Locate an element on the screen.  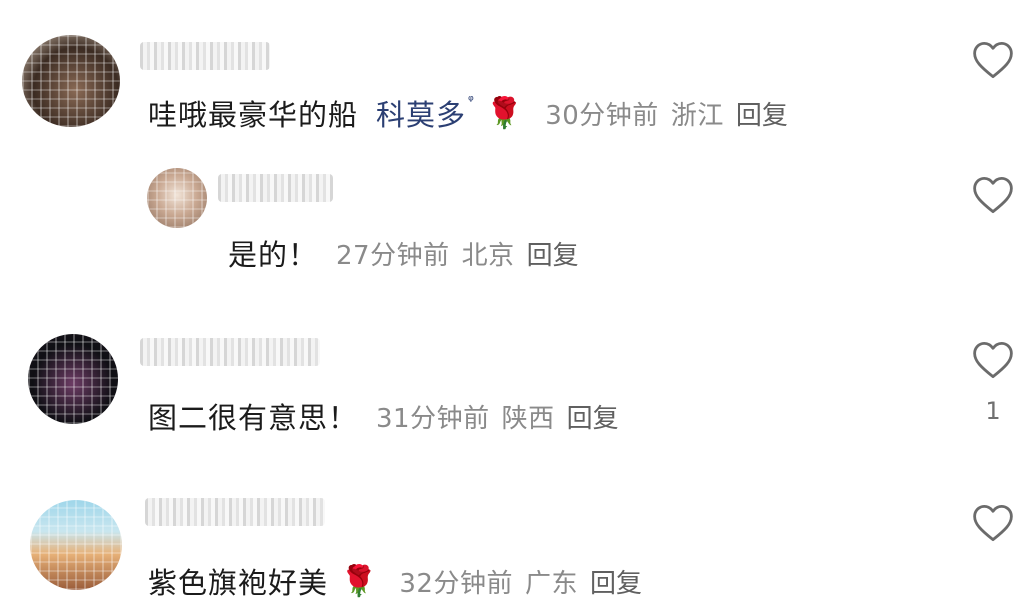
comment-body: 是的！ 27分钟前 北京 回复 is located at coordinates (403, 253).